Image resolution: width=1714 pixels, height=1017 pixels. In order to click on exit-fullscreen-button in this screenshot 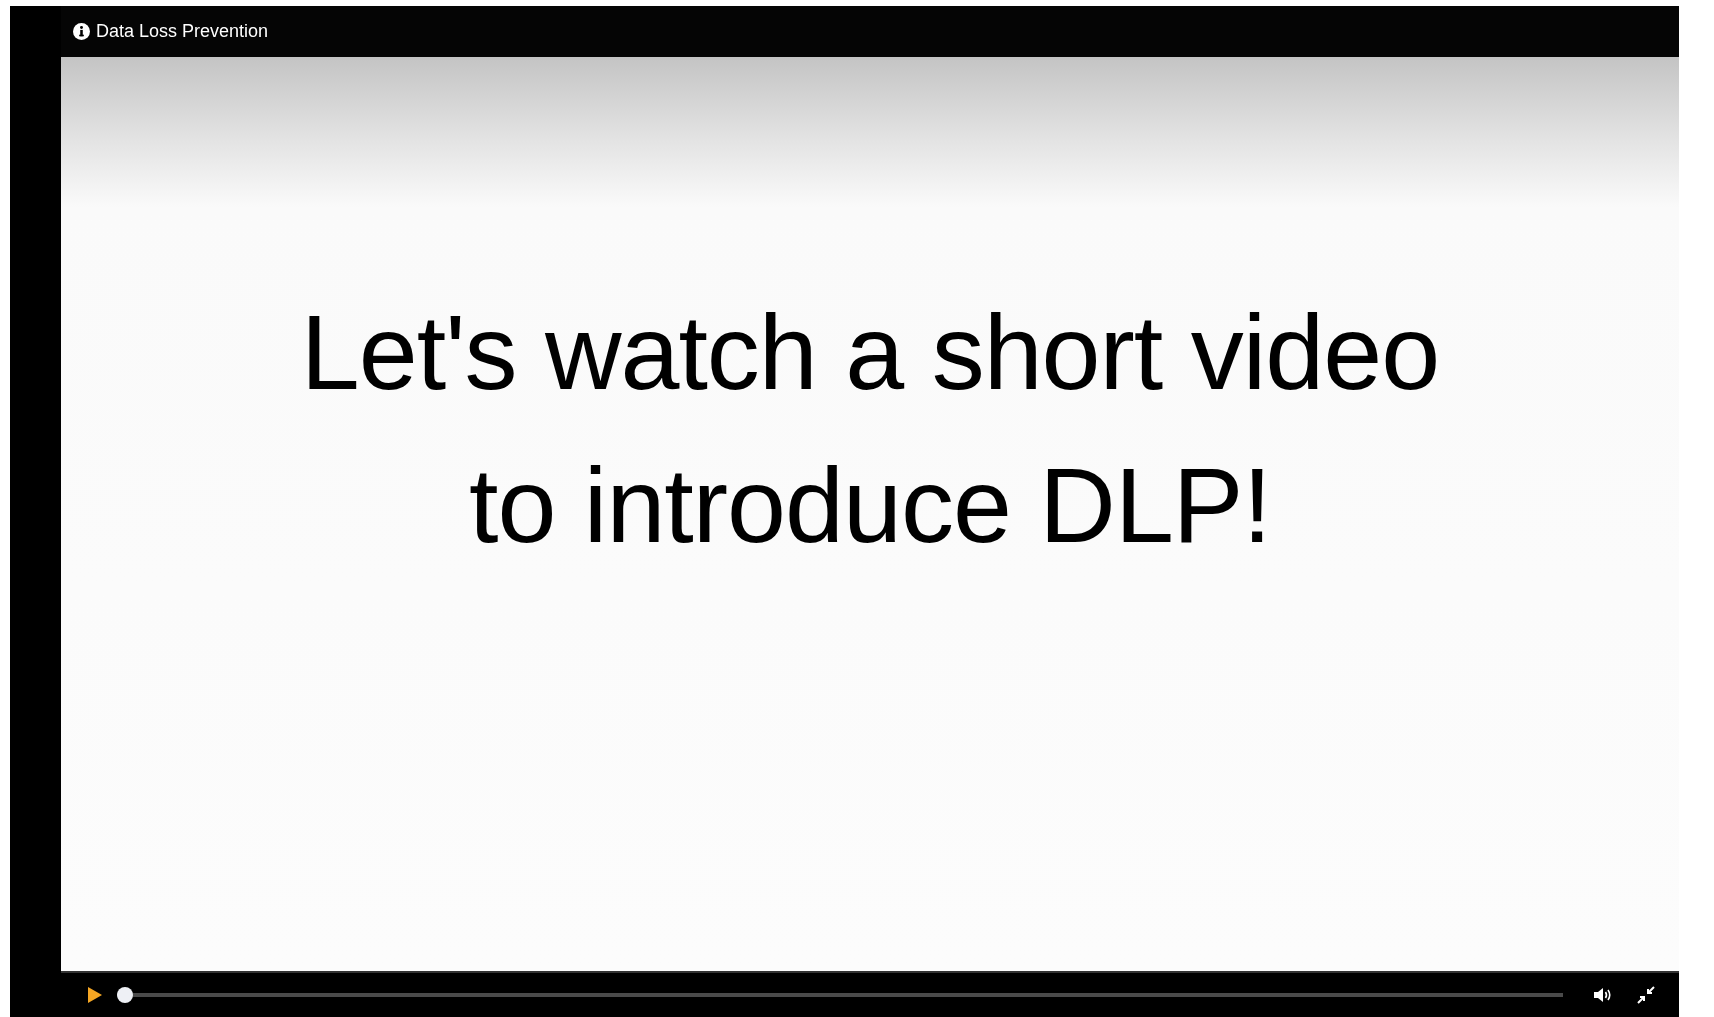, I will do `click(1646, 995)`.